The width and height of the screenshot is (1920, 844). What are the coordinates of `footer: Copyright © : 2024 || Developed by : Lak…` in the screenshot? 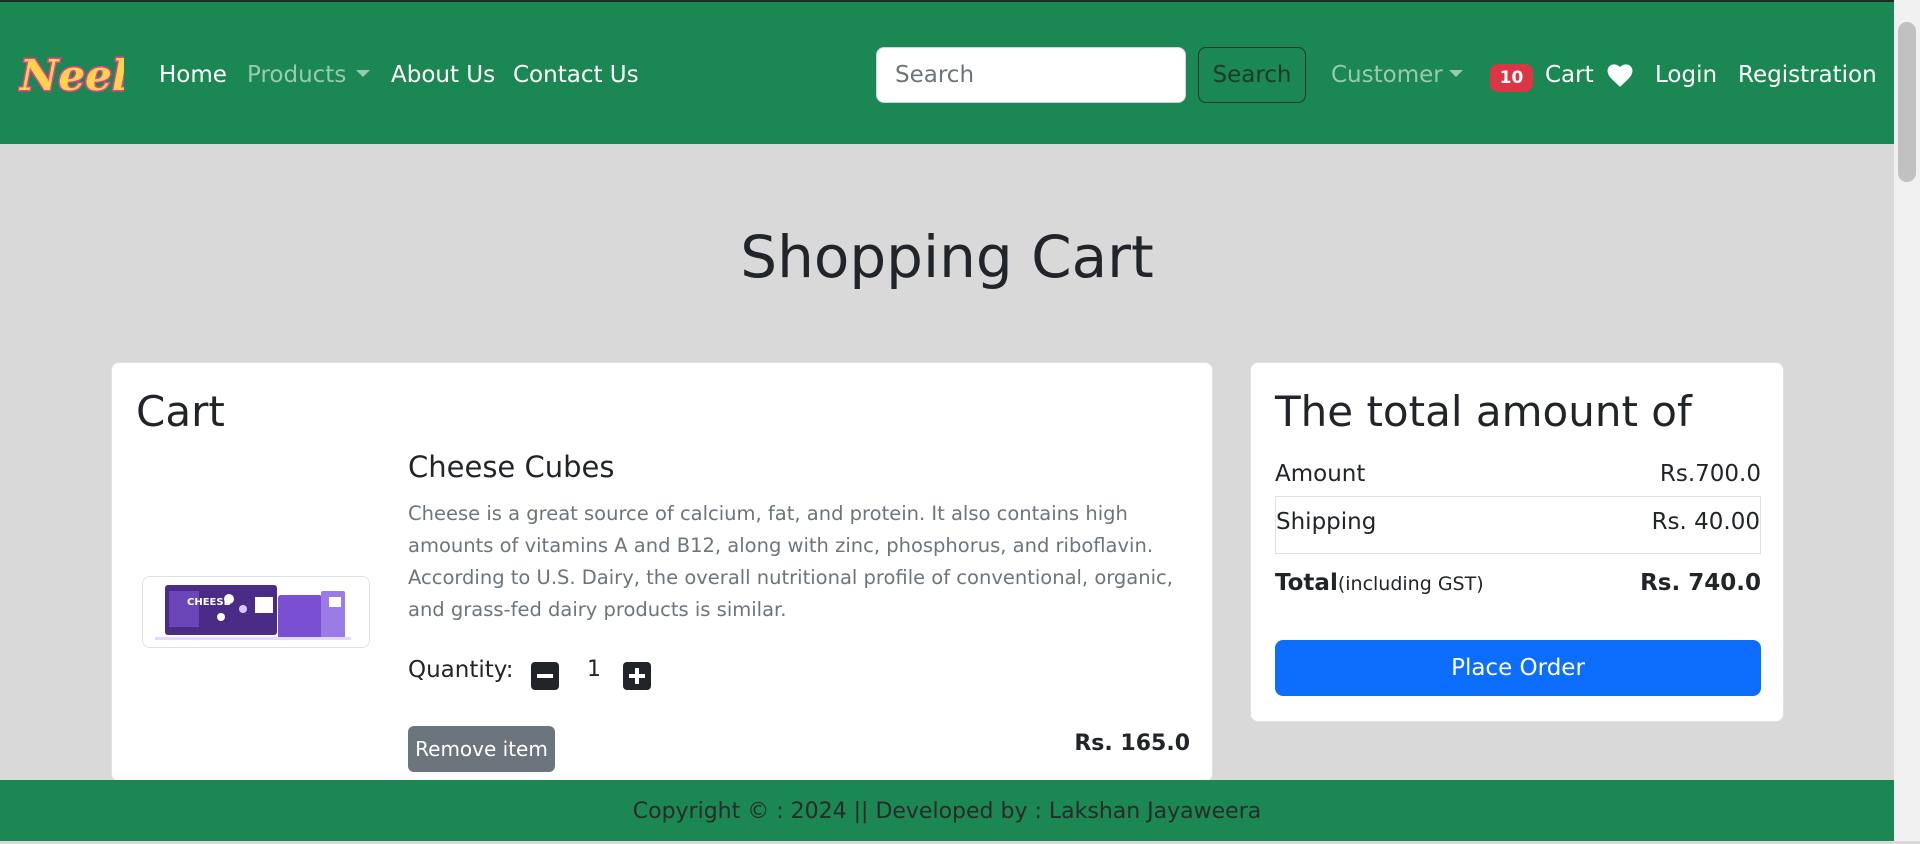 It's located at (947, 810).